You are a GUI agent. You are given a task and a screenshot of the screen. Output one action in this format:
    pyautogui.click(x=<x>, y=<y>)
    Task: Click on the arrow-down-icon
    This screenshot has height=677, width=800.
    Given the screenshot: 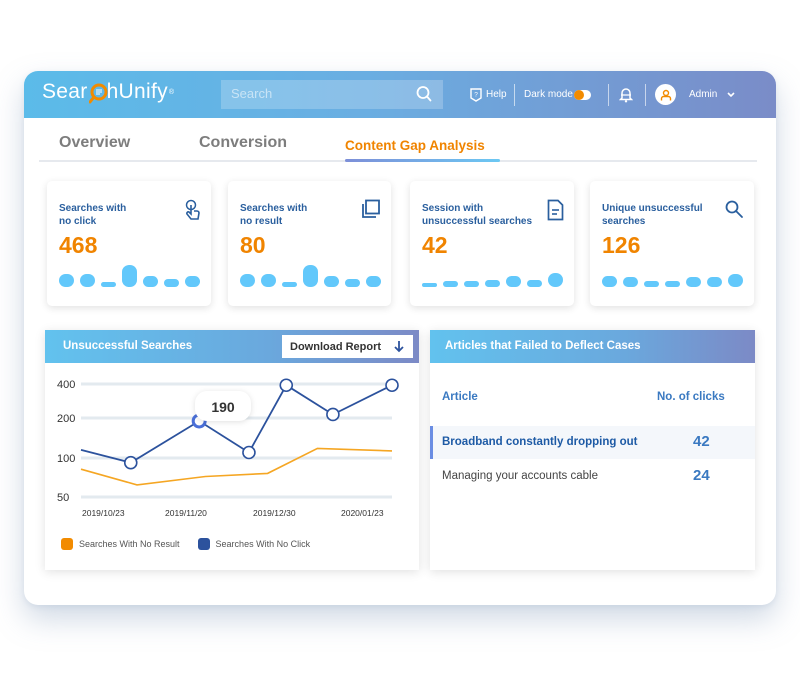 What is the action you would take?
    pyautogui.click(x=399, y=347)
    